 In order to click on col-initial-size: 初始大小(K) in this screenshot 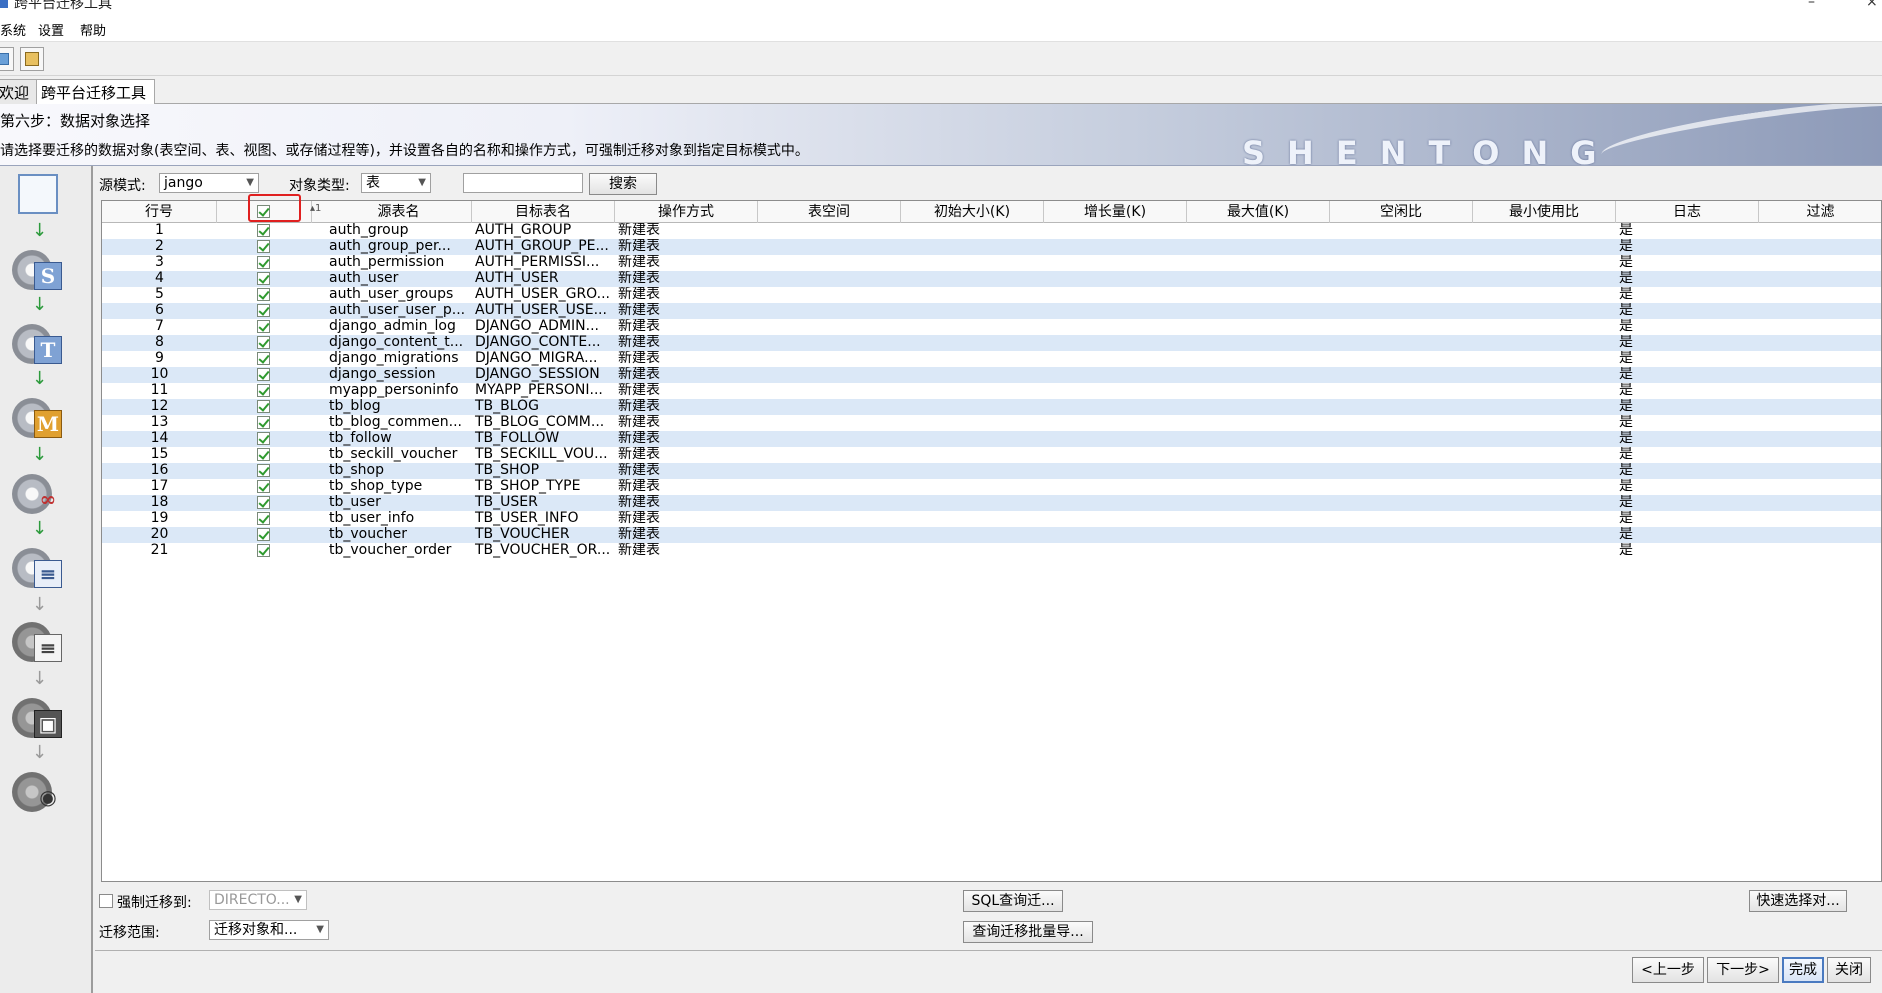, I will do `click(972, 212)`.